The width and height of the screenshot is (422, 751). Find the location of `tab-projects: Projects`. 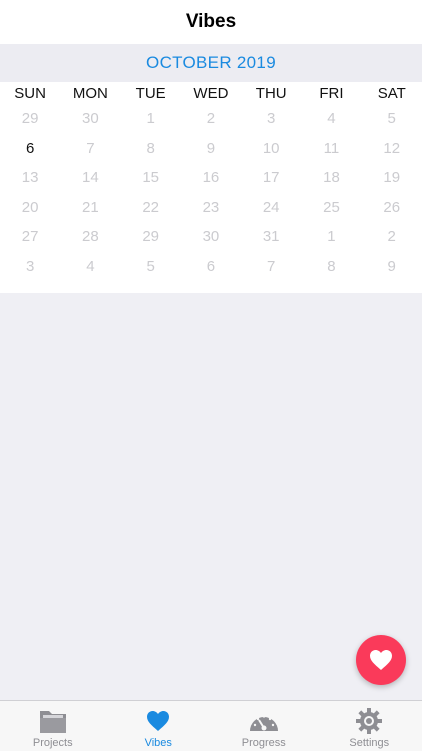

tab-projects: Projects is located at coordinates (53, 726).